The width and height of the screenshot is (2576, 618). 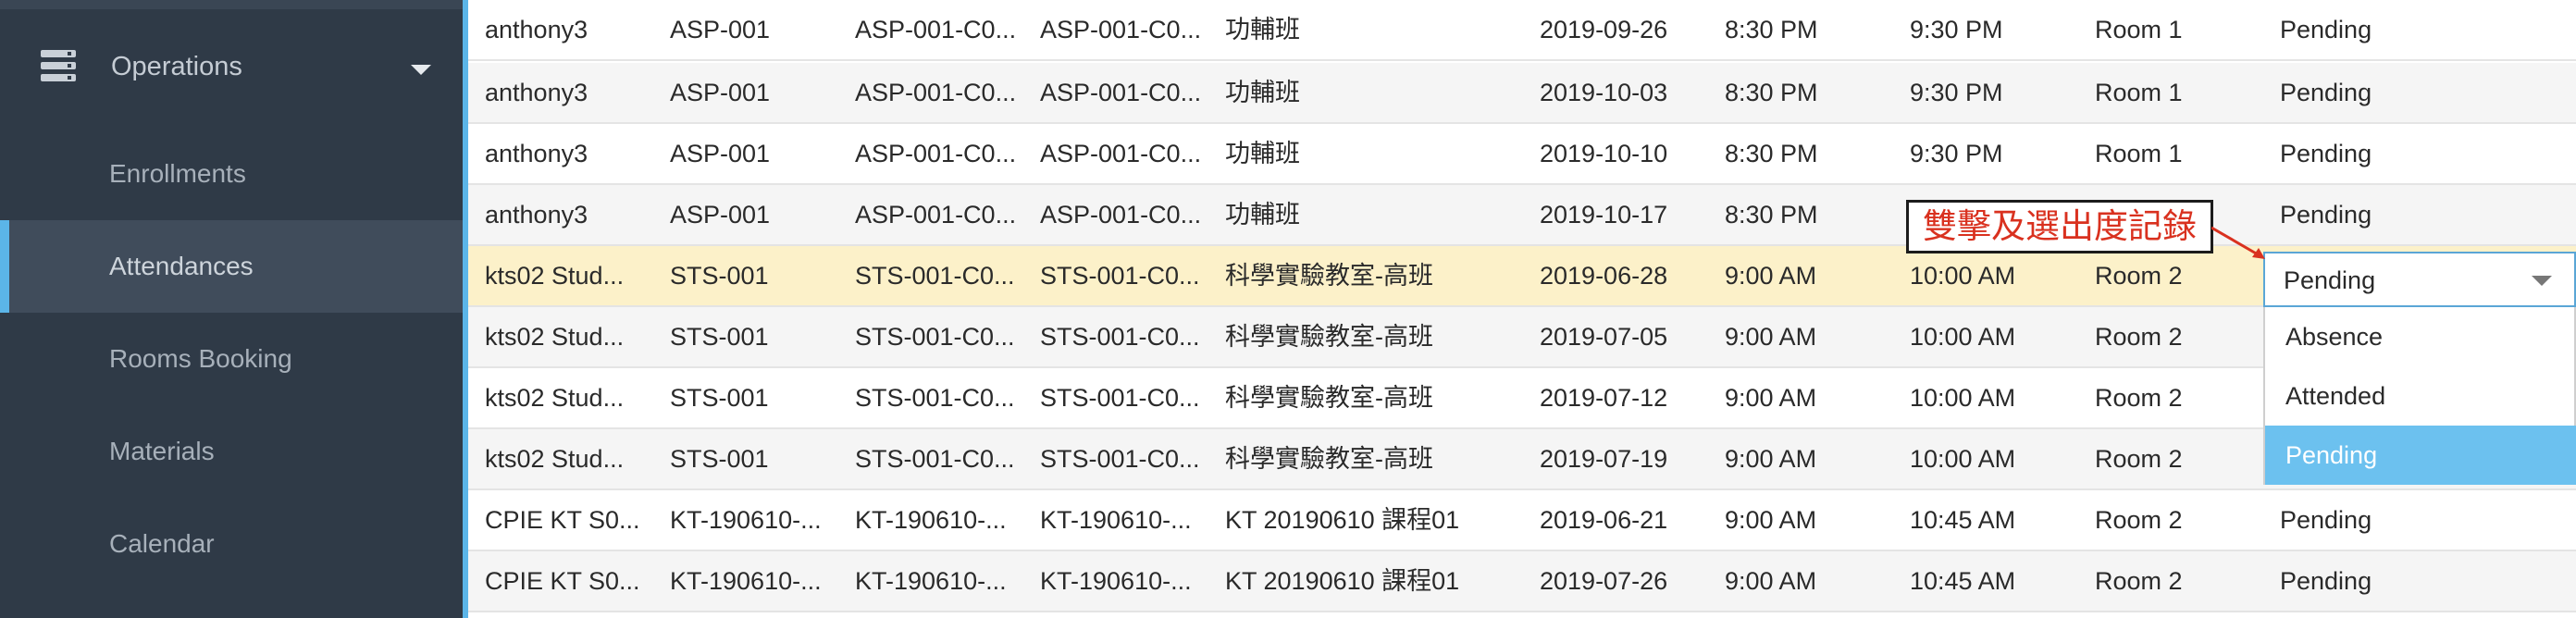 I want to click on sidebar-section-label: Operations, so click(x=177, y=66).